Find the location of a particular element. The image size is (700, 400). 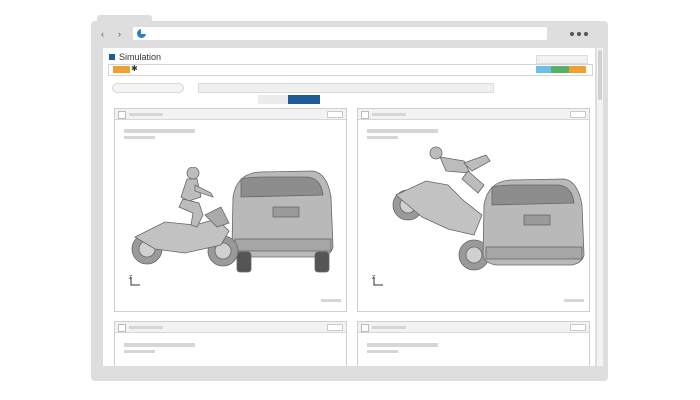

green-toolbar-button is located at coordinates (560, 69).